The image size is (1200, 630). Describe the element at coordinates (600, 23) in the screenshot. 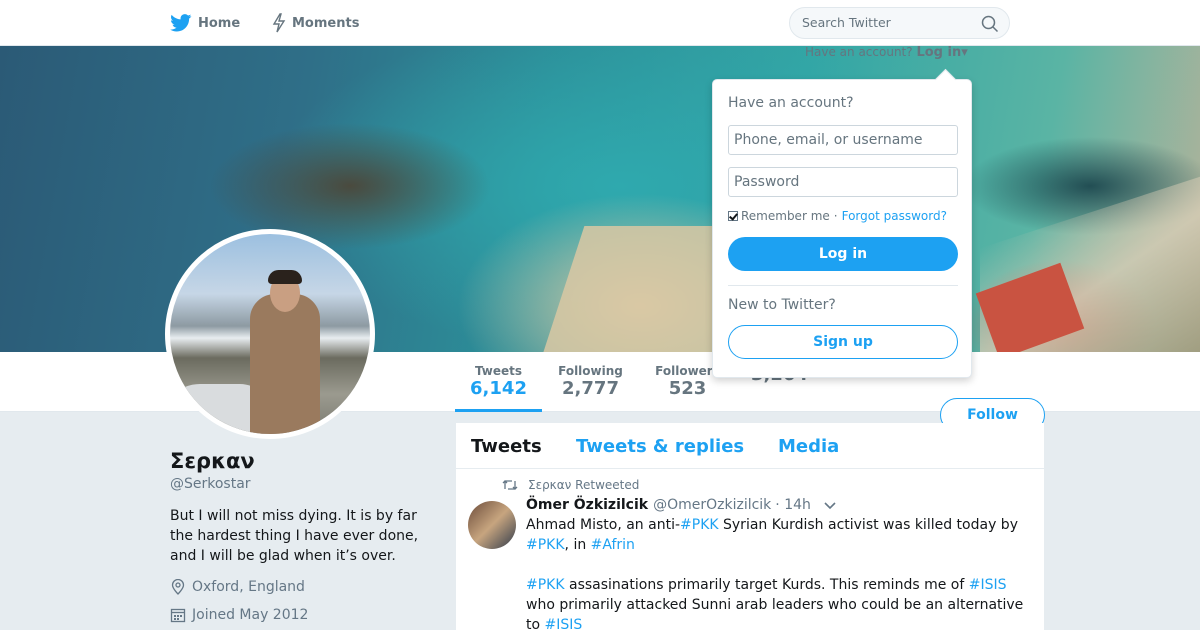

I see `top-navigation-bar: Home Moments` at that location.